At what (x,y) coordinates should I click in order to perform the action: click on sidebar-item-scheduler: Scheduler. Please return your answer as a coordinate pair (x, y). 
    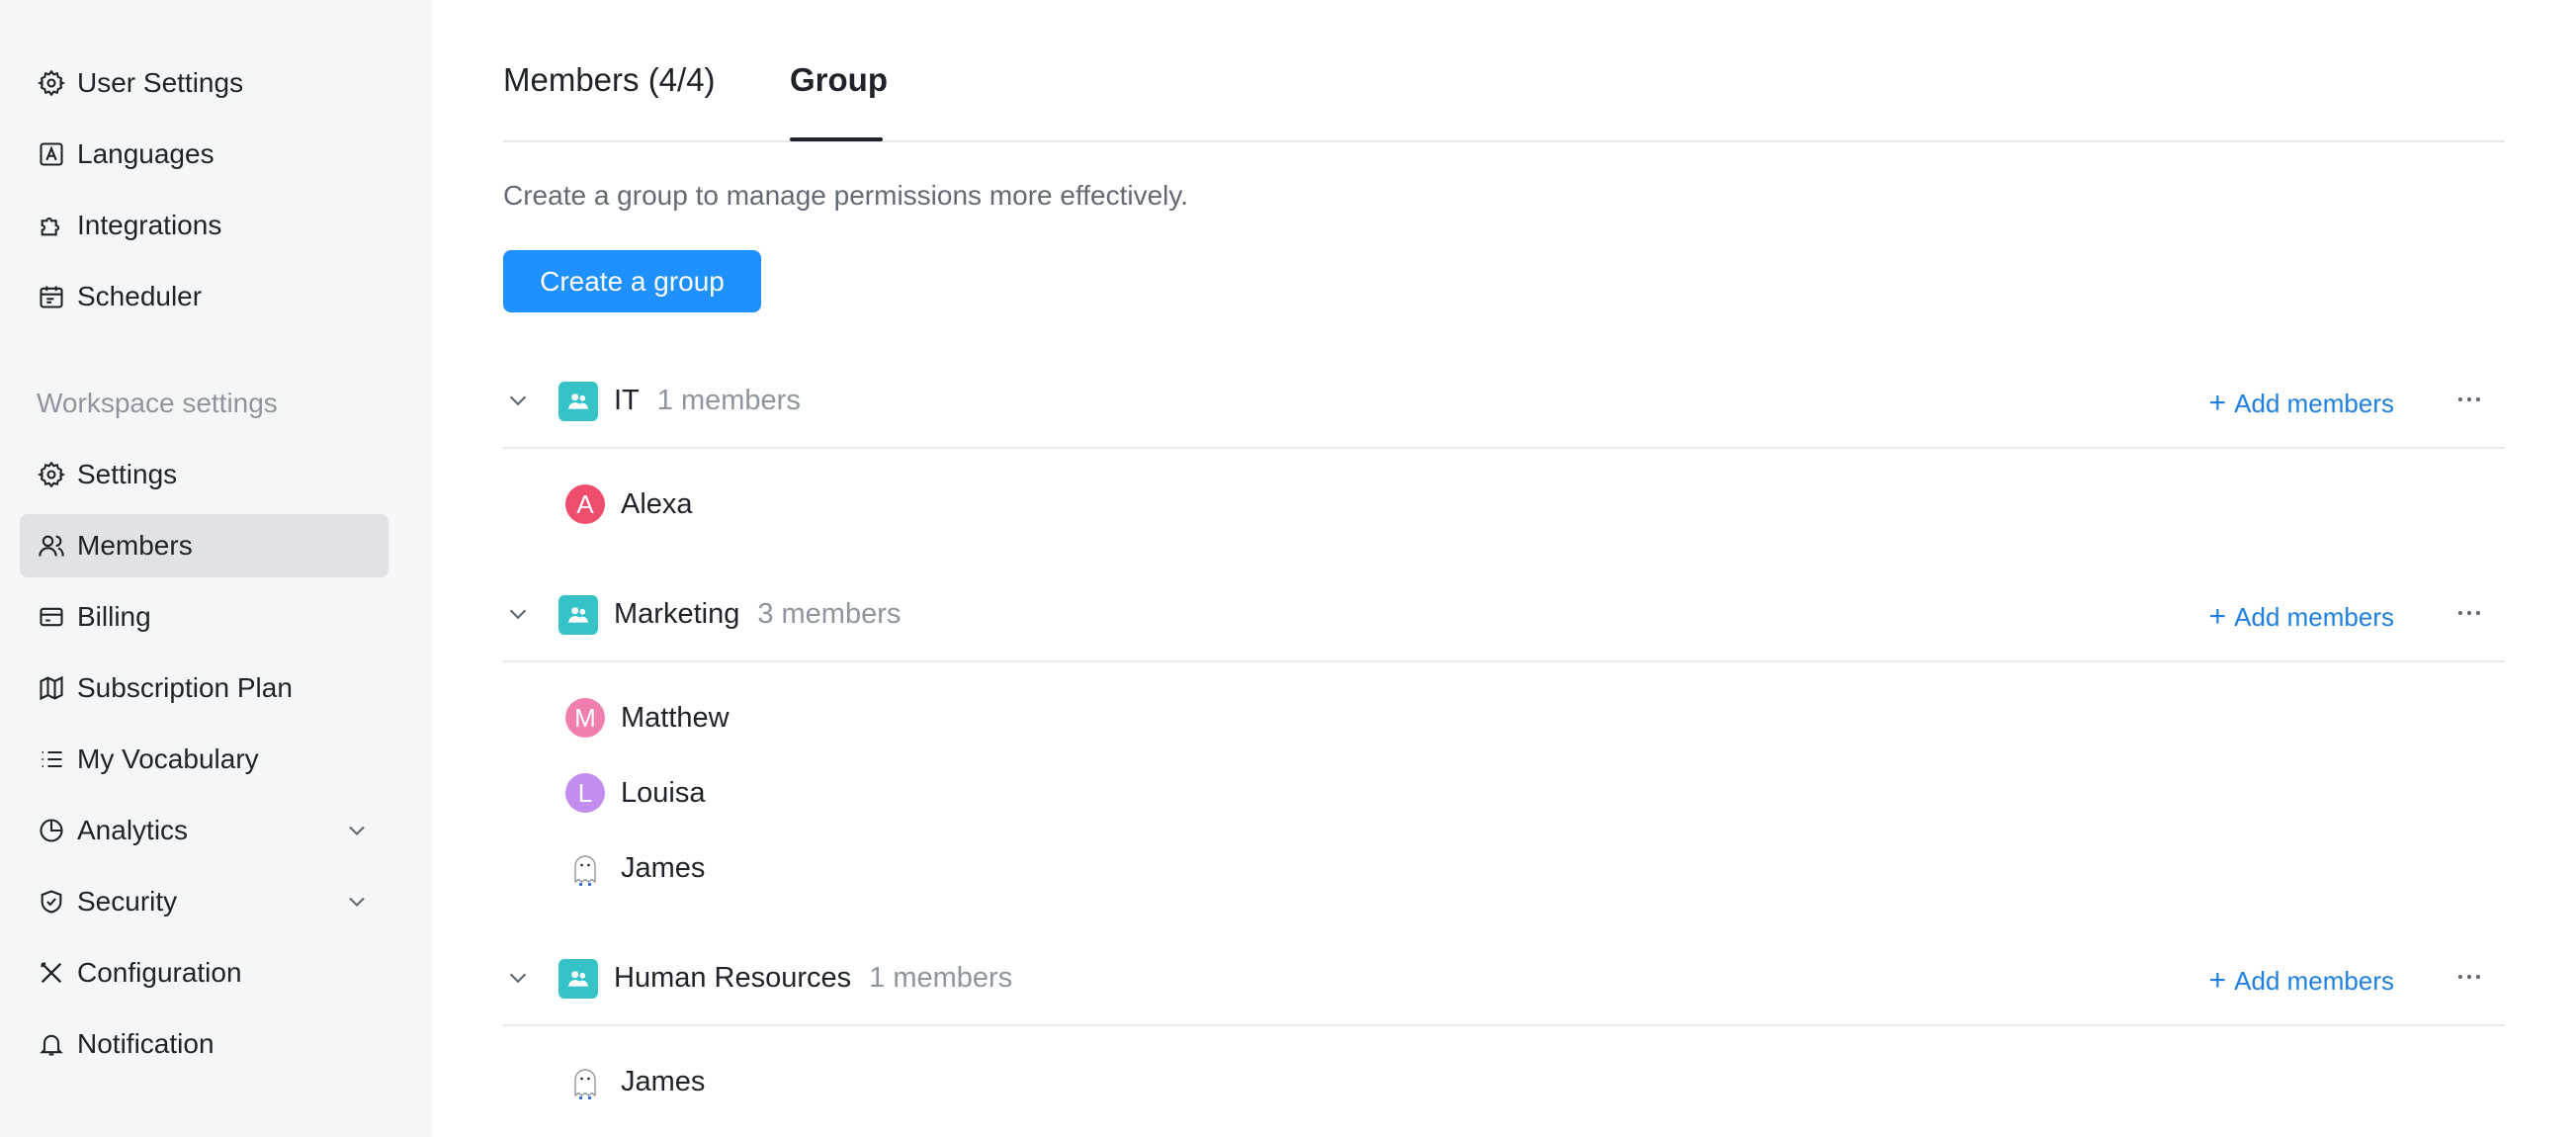
    Looking at the image, I should click on (204, 296).